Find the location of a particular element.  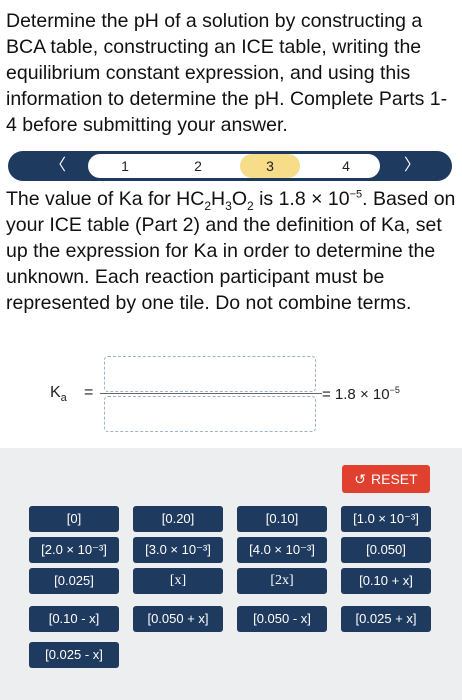

tile: [0.050] is located at coordinates (386, 550).